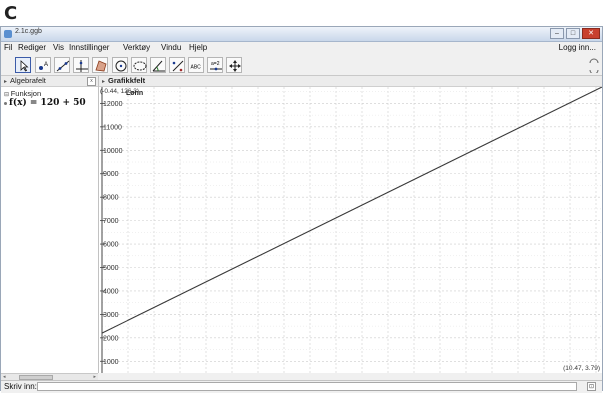 The image size is (603, 393). What do you see at coordinates (46, 65) in the screenshot?
I see `svg-text: A` at bounding box center [46, 65].